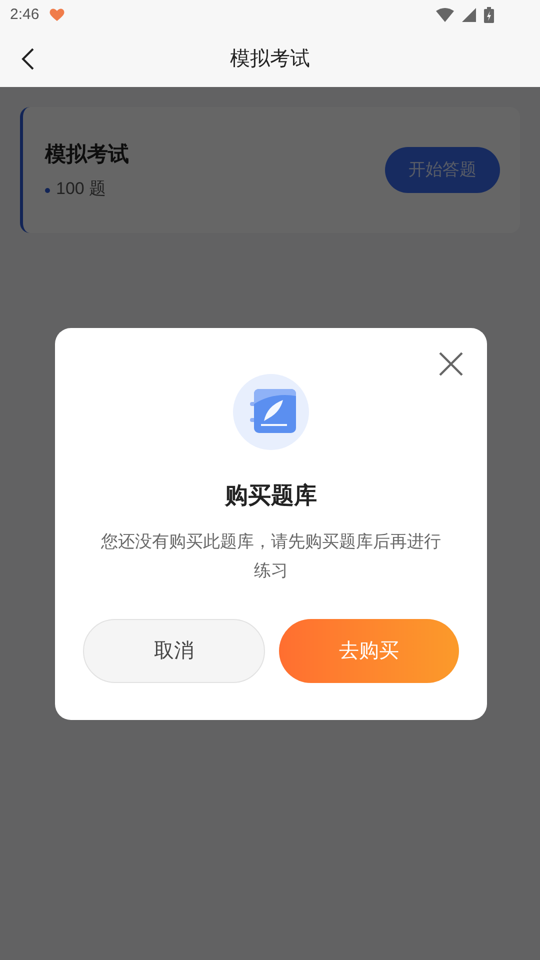  I want to click on back-icon, so click(28, 58).